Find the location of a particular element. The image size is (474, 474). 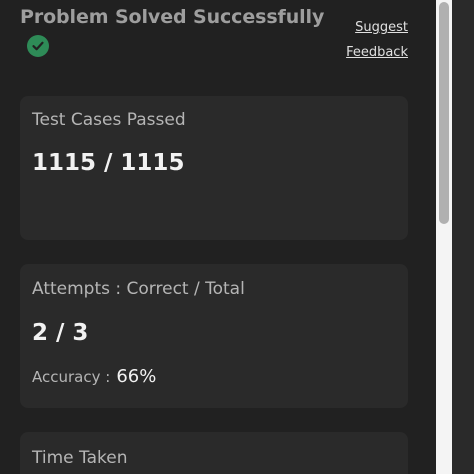

page-title: Problem Solved Successfully is located at coordinates (172, 17).